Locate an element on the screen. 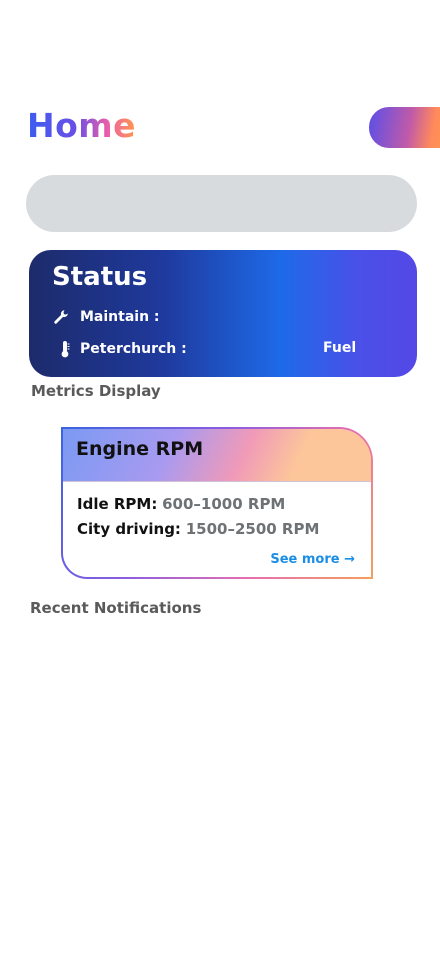  metric-key: City driving: is located at coordinates (129, 529).